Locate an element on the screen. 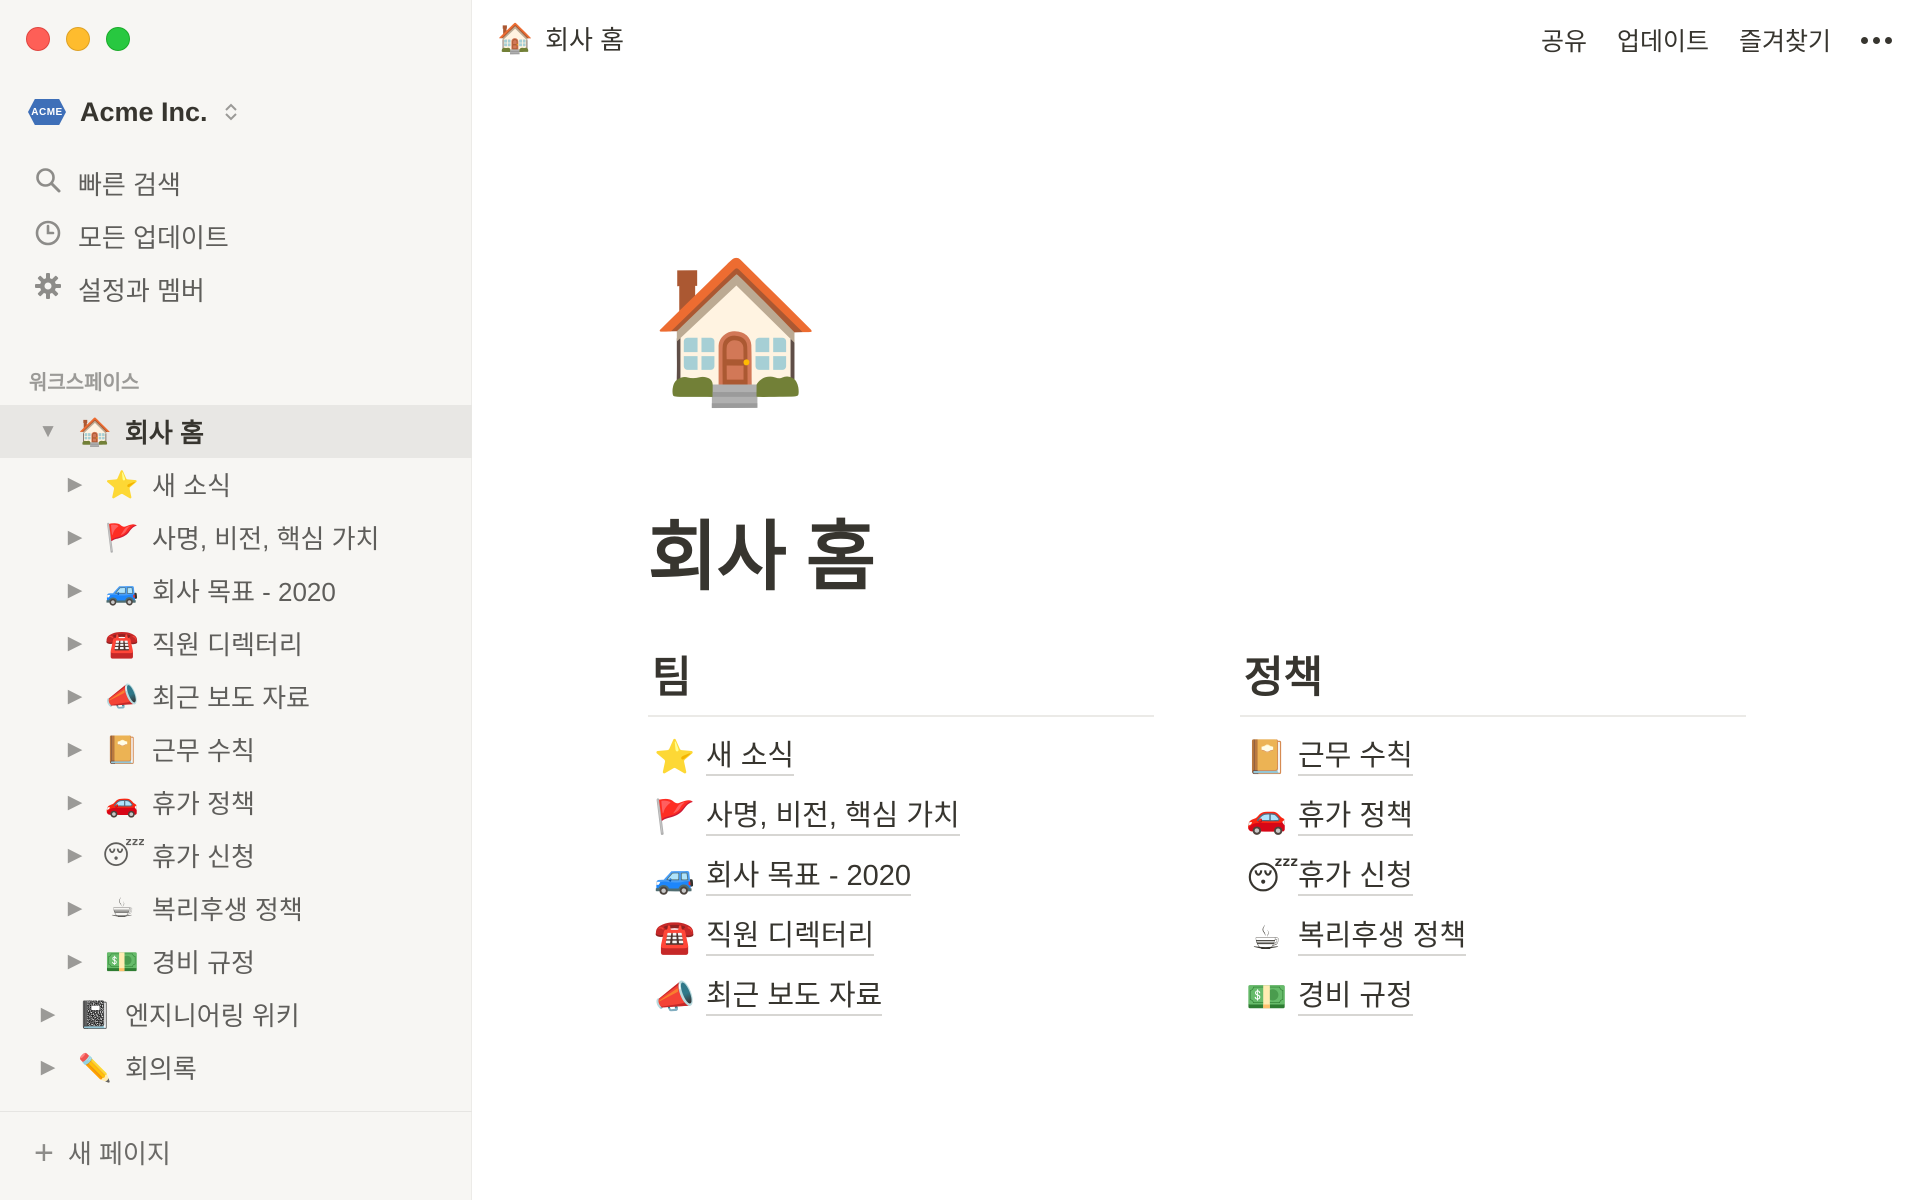 The height and width of the screenshot is (1200, 1920). page-link-press: 📣 최근 보도 자료 is located at coordinates (901, 997).